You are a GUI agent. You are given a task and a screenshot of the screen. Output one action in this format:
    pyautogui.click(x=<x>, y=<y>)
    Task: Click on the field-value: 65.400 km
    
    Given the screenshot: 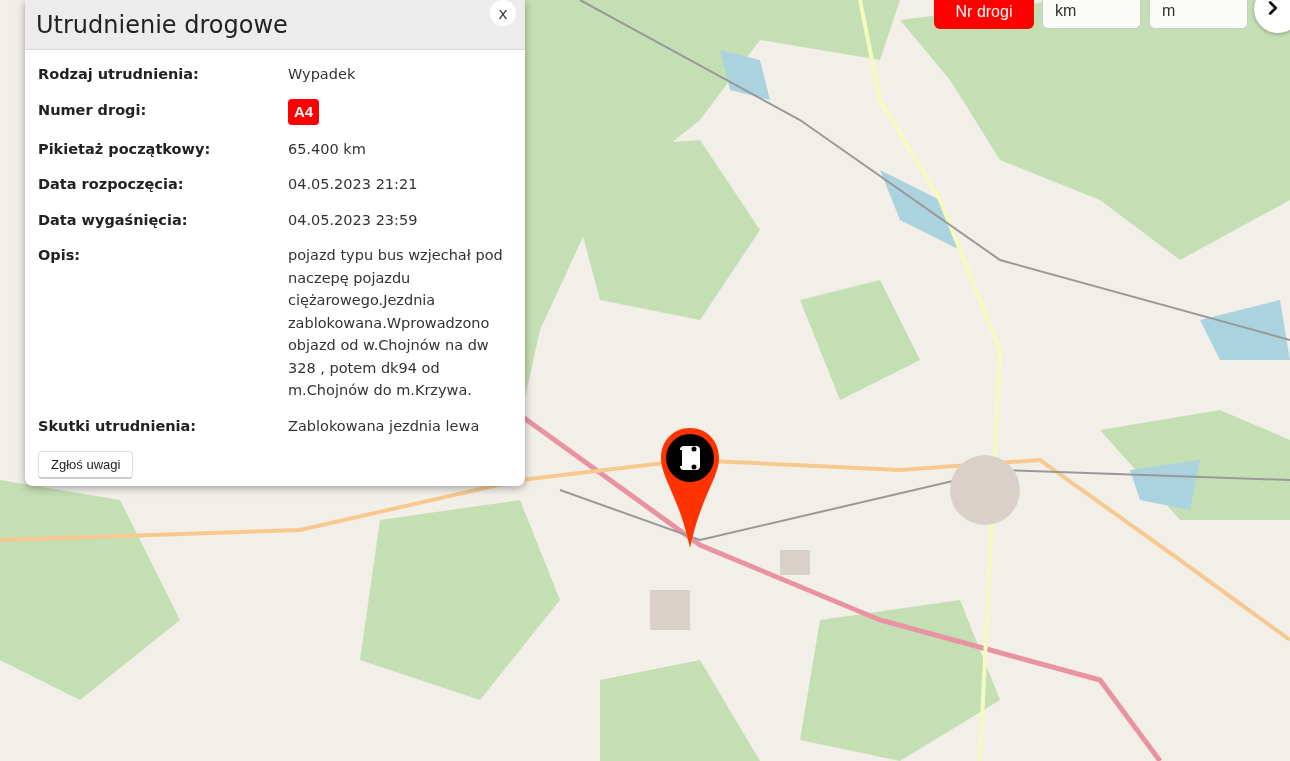 What is the action you would take?
    pyautogui.click(x=327, y=149)
    